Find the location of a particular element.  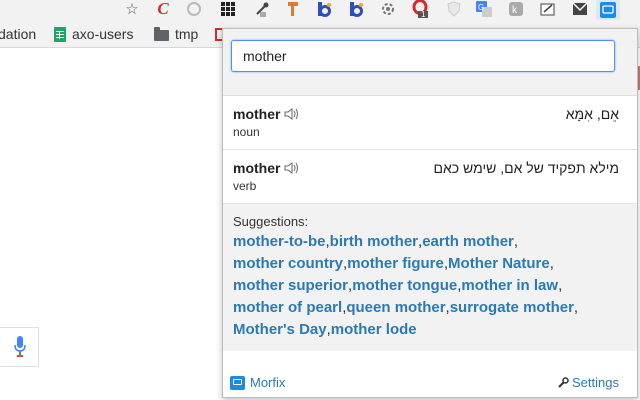

translate-extension-icon: G is located at coordinates (484, 9).